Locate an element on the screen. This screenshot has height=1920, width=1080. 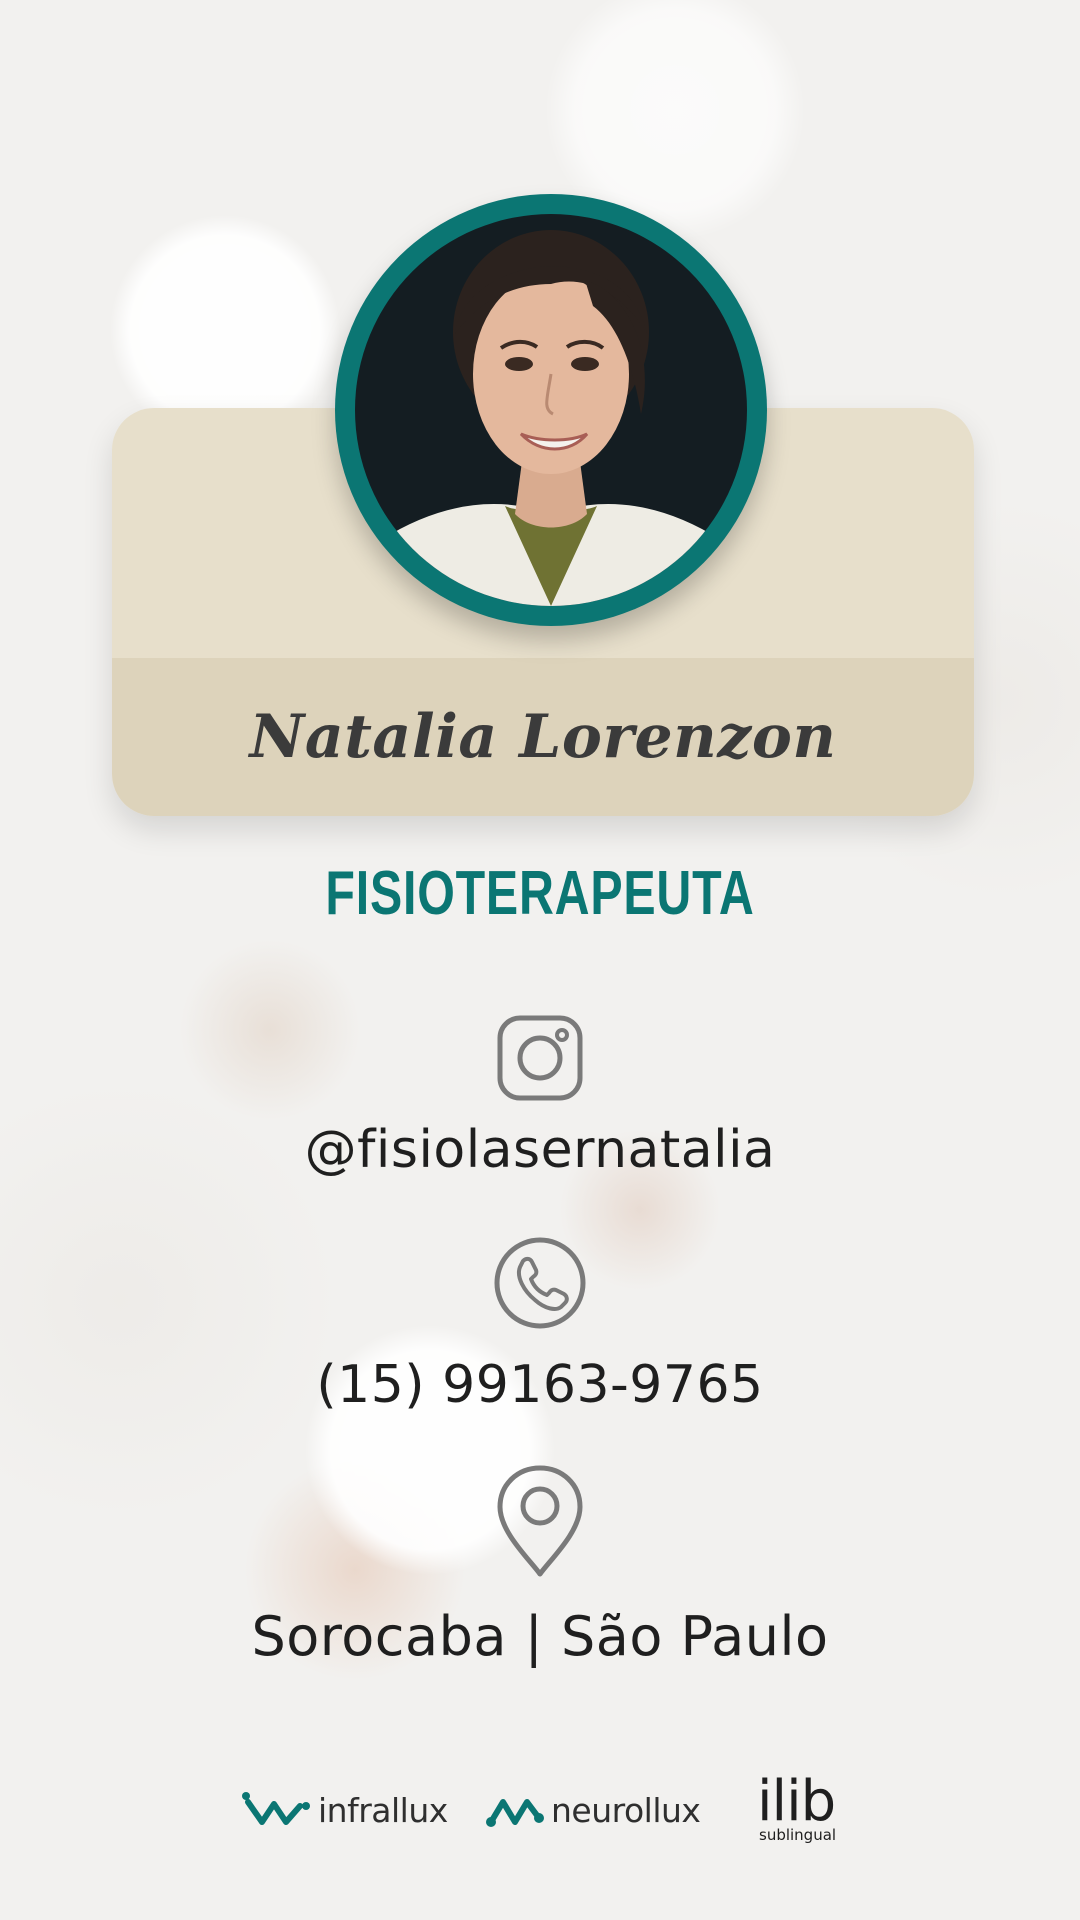
instagram-icon is located at coordinates (540, 1058).